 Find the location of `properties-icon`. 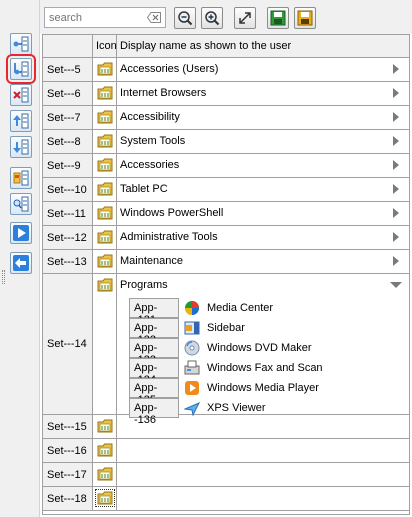

properties-icon is located at coordinates (21, 178).